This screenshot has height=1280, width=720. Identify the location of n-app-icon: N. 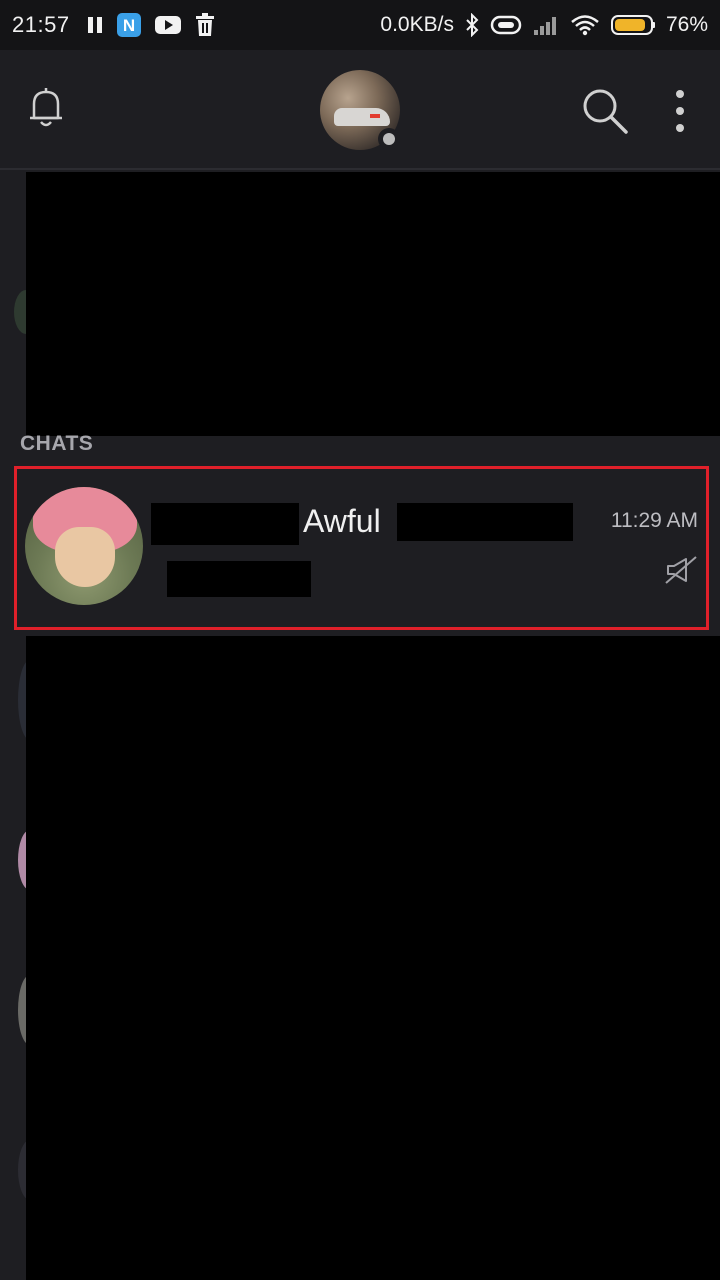
(129, 25).